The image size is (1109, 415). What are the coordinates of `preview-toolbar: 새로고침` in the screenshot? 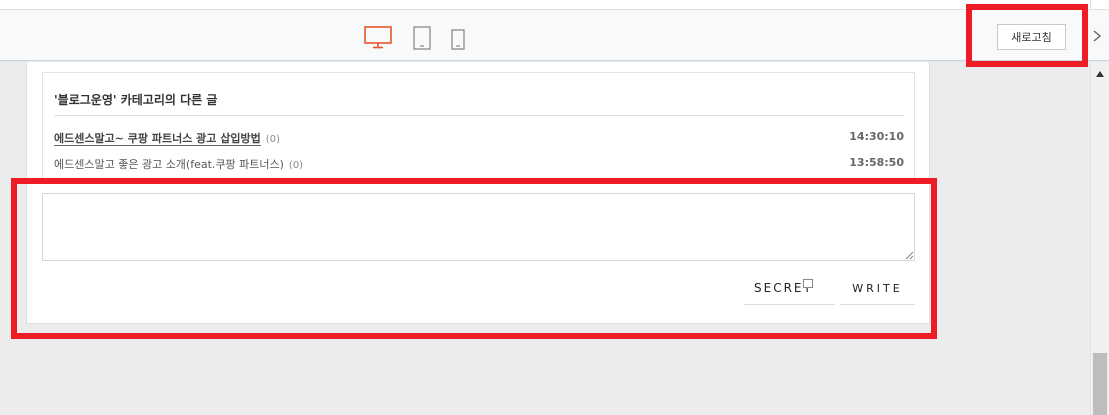 It's located at (554, 35).